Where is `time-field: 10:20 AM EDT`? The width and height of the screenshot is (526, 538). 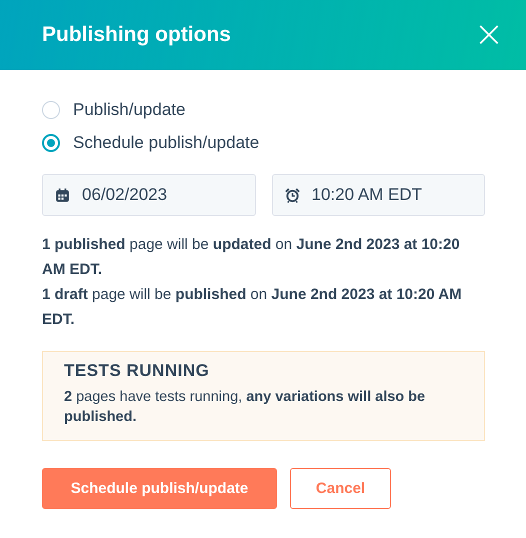
time-field: 10:20 AM EDT is located at coordinates (378, 195).